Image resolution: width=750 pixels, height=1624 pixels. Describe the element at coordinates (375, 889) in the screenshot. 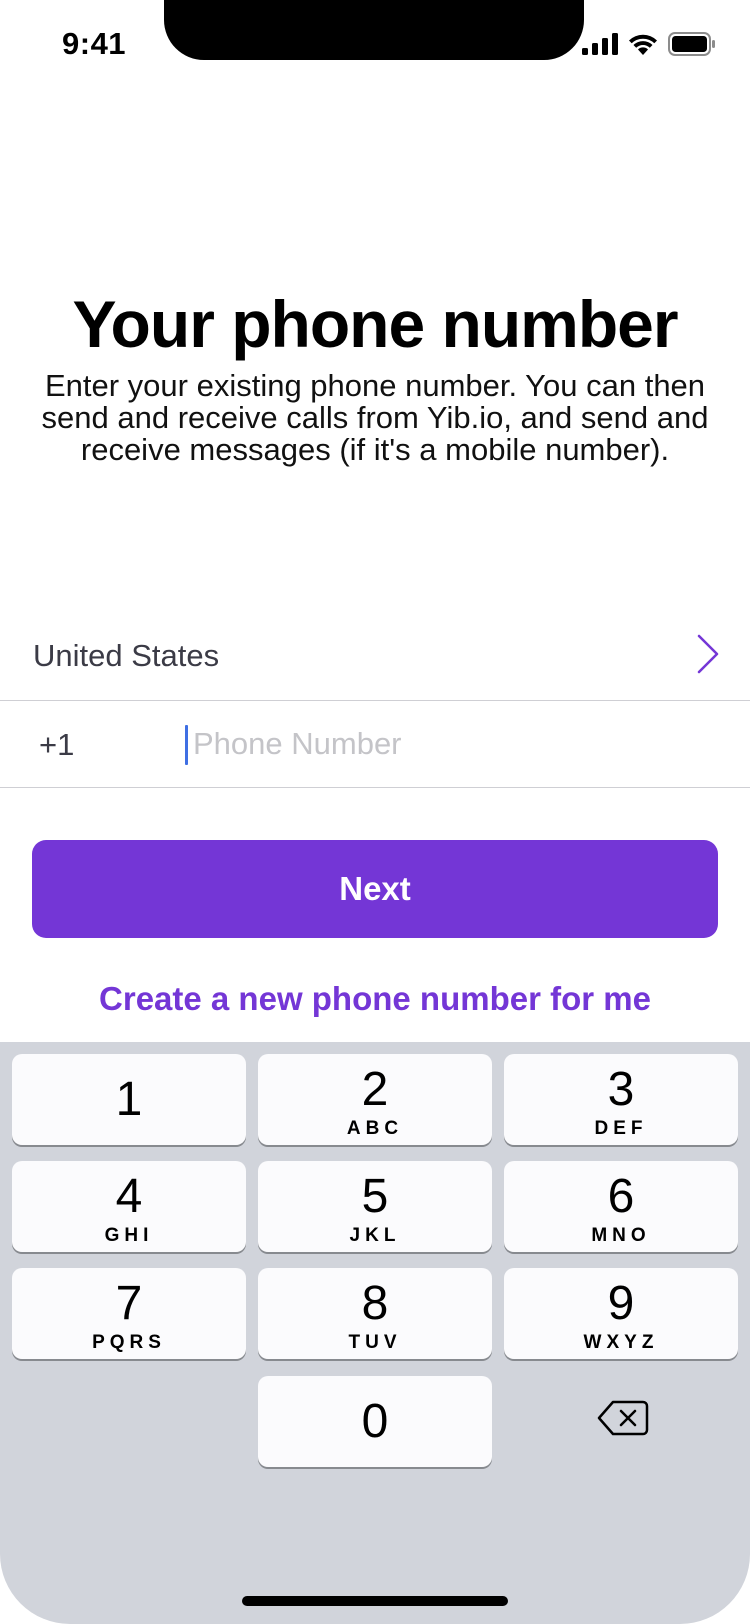

I see `next-button: Next` at that location.